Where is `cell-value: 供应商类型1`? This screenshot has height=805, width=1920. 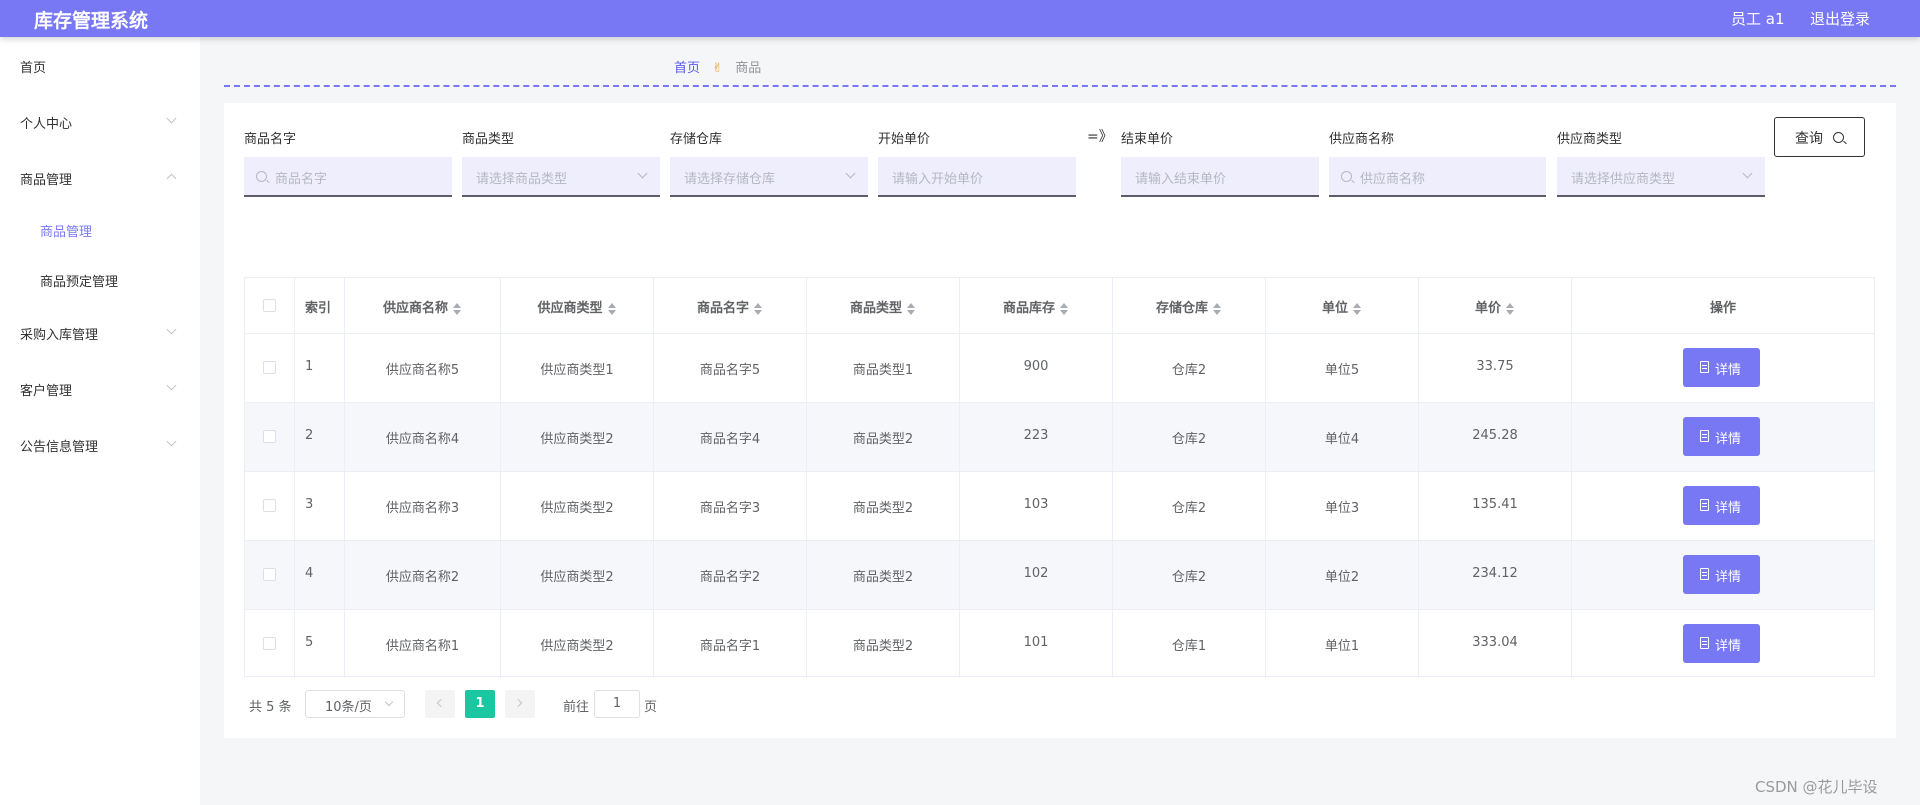 cell-value: 供应商类型1 is located at coordinates (577, 370).